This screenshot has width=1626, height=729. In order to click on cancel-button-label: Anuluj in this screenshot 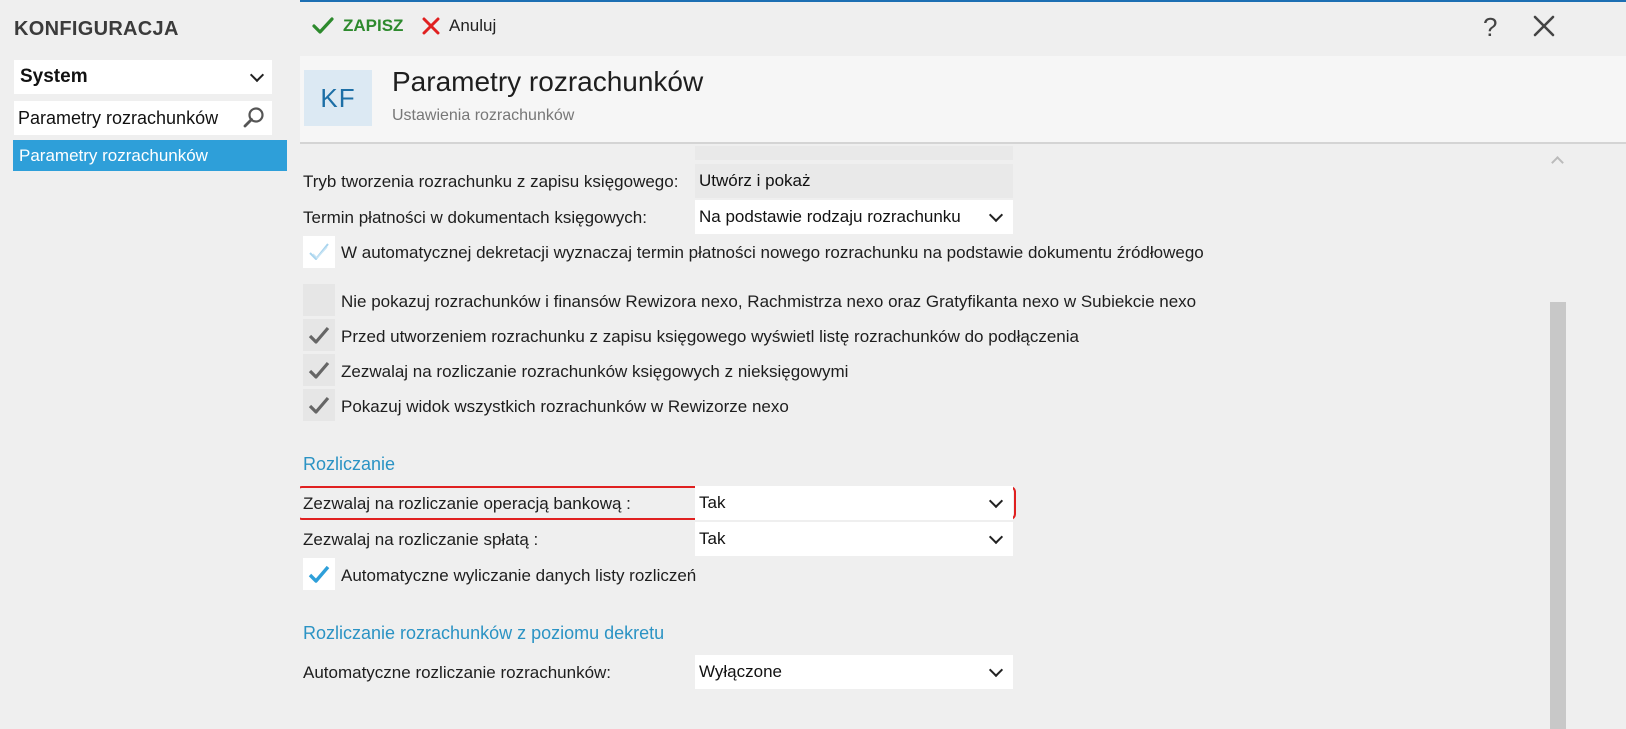, I will do `click(473, 25)`.